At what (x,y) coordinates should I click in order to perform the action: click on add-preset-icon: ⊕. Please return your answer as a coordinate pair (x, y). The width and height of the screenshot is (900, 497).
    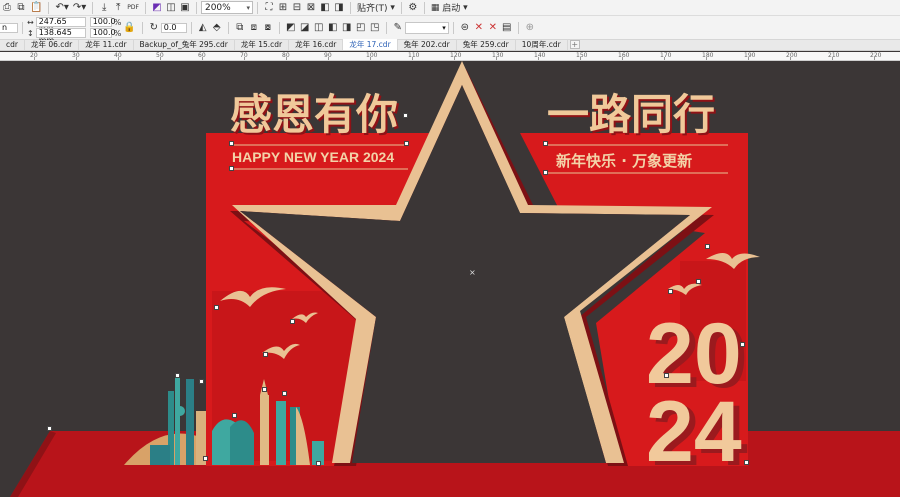
    Looking at the image, I should click on (530, 28).